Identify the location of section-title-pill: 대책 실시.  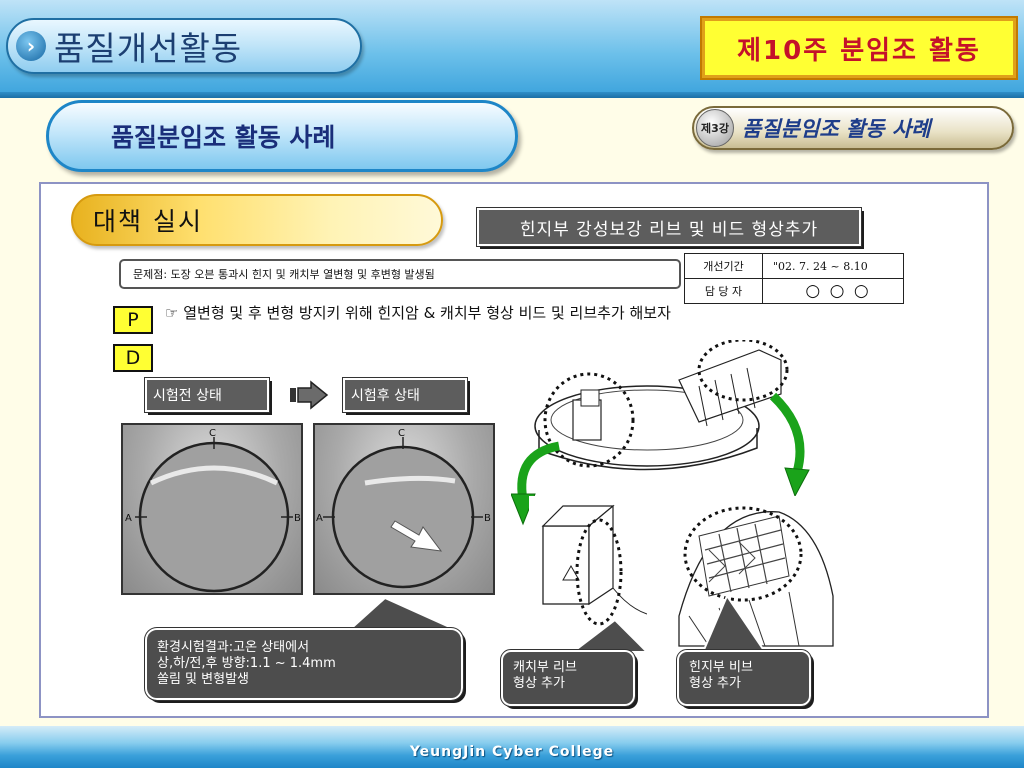
(257, 220).